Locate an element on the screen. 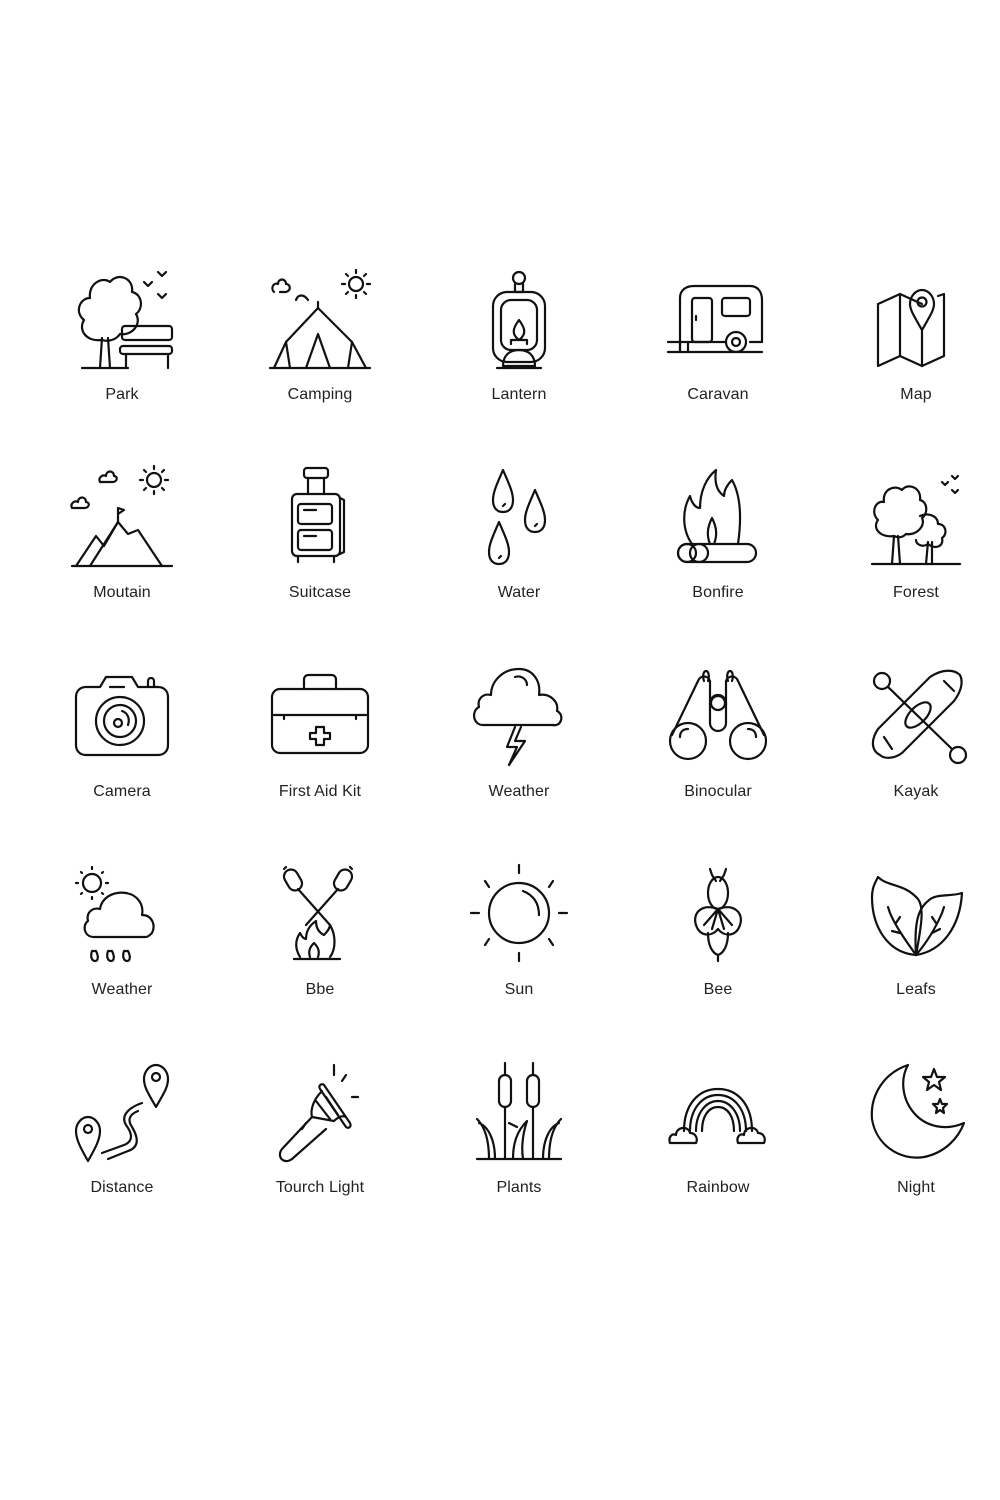  icon-tile-sun: Sun is located at coordinates (519, 948).